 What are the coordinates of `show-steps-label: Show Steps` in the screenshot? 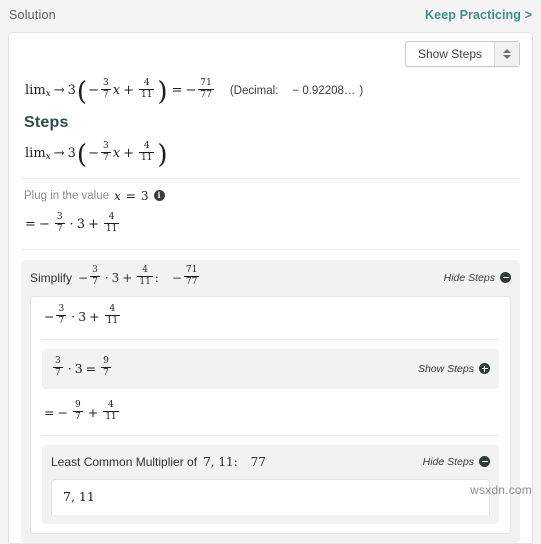 It's located at (446, 369).